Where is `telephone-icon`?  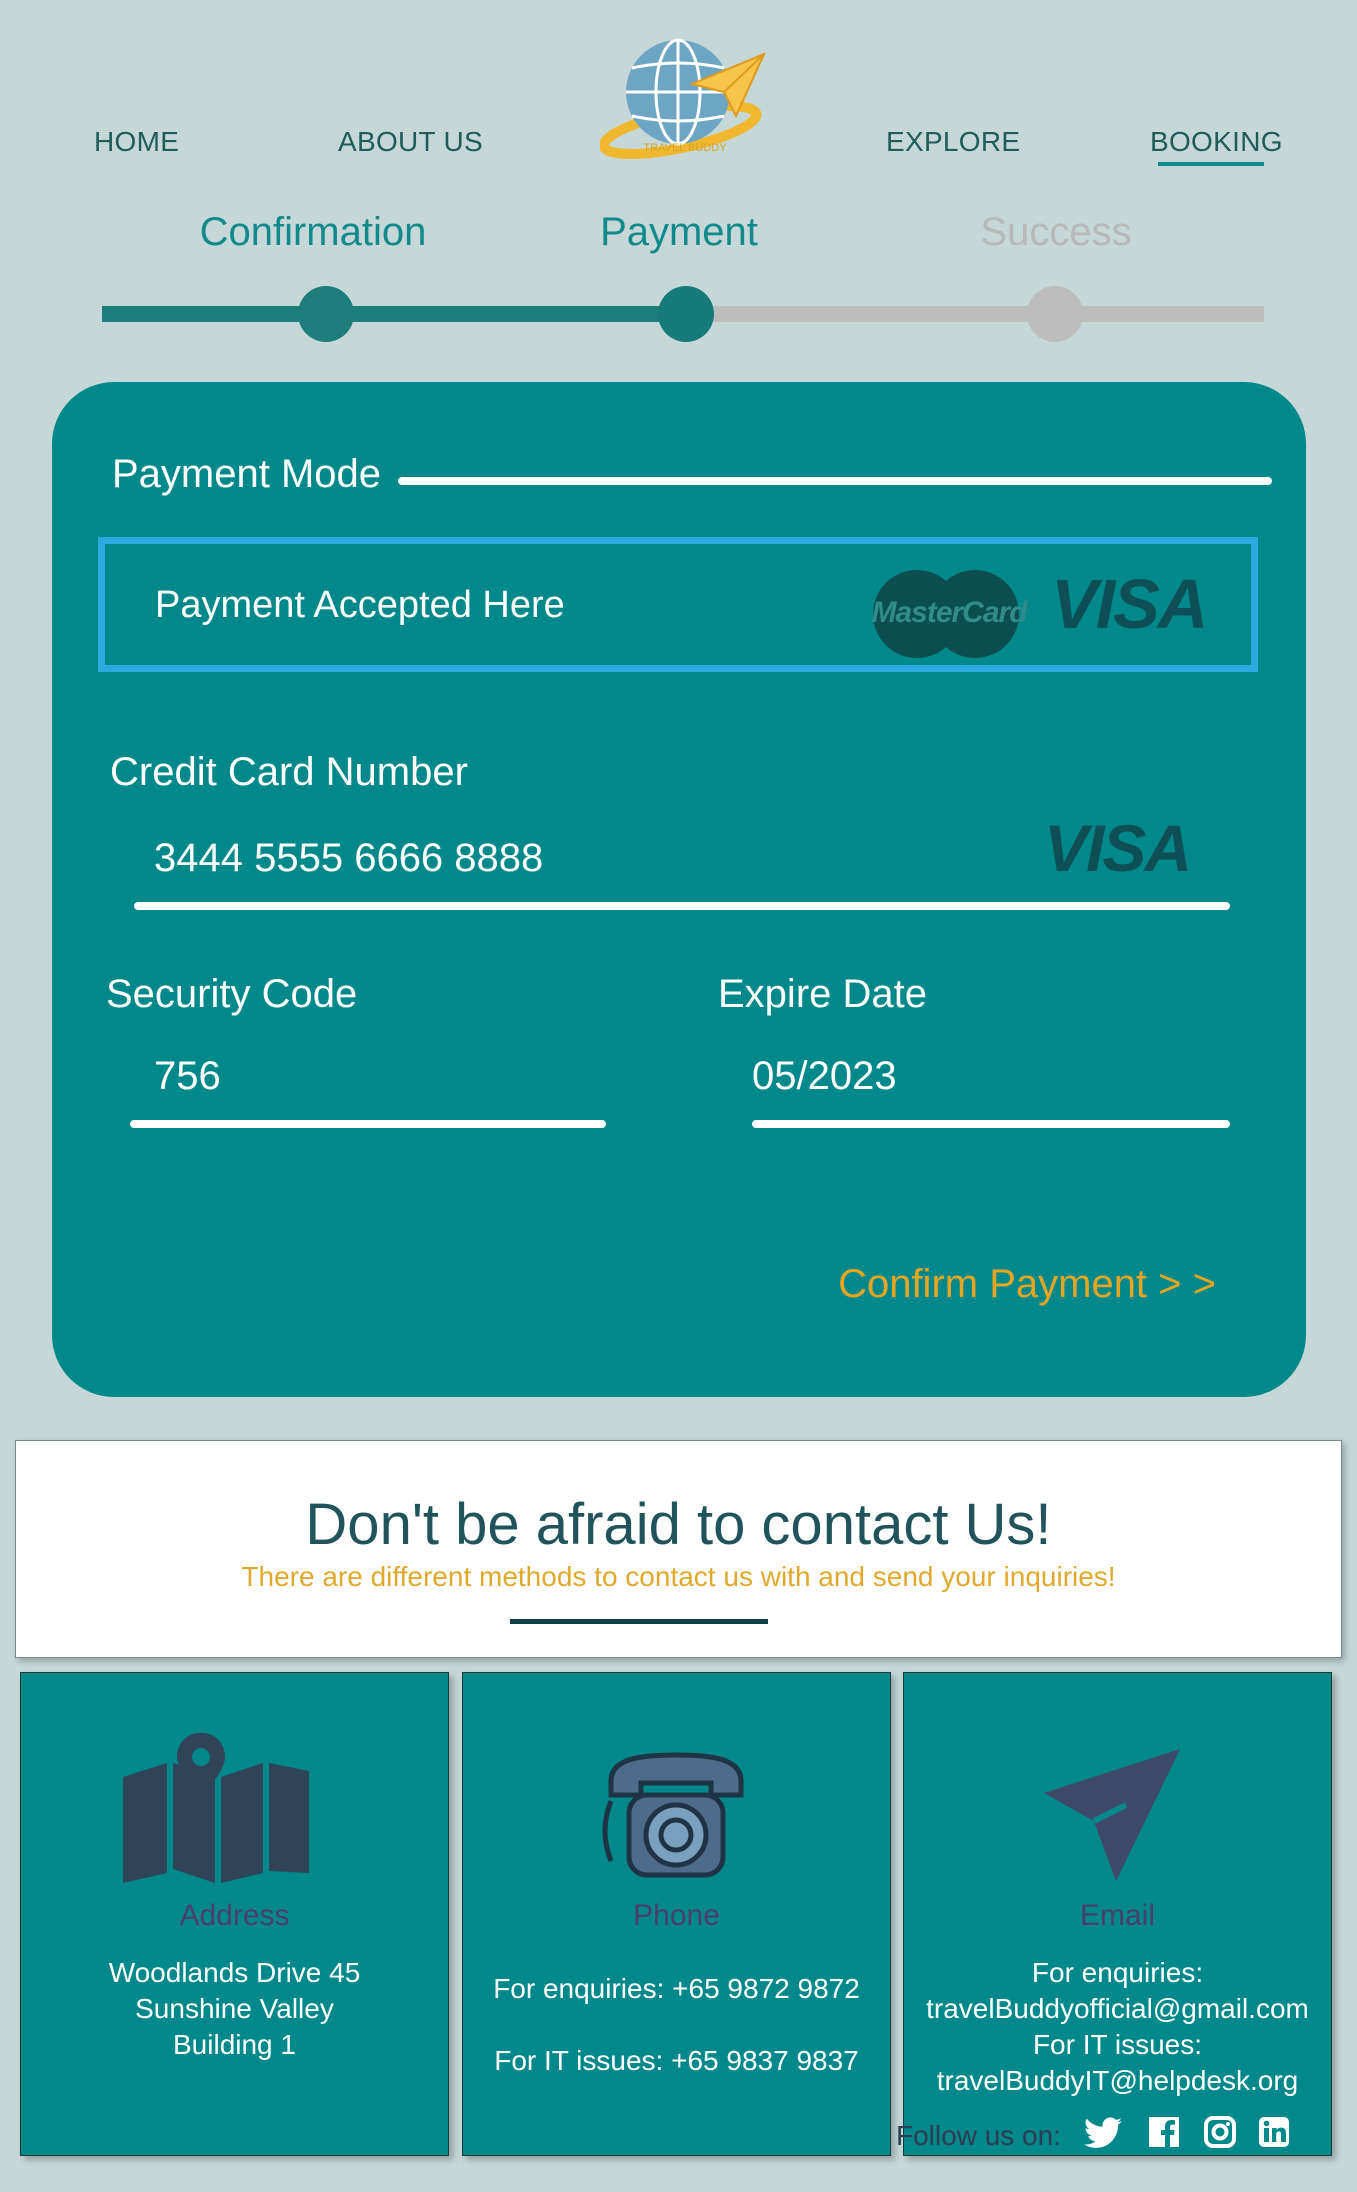
telephone-icon is located at coordinates (673, 1815).